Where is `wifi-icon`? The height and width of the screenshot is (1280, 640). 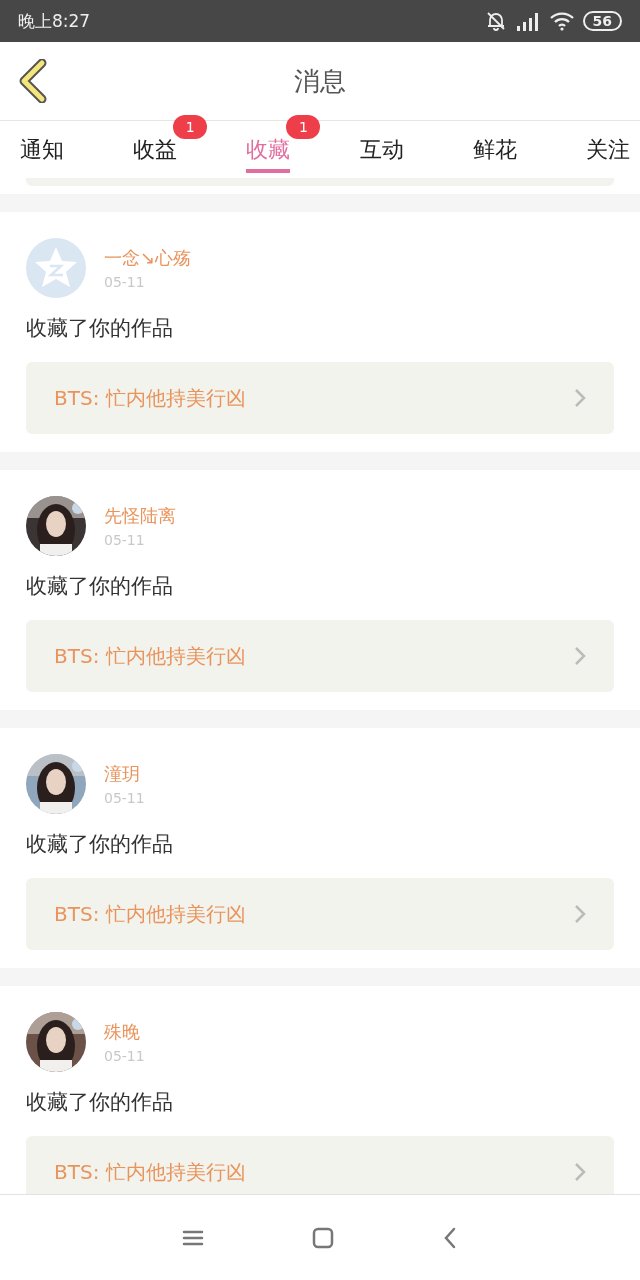
wifi-icon is located at coordinates (561, 21).